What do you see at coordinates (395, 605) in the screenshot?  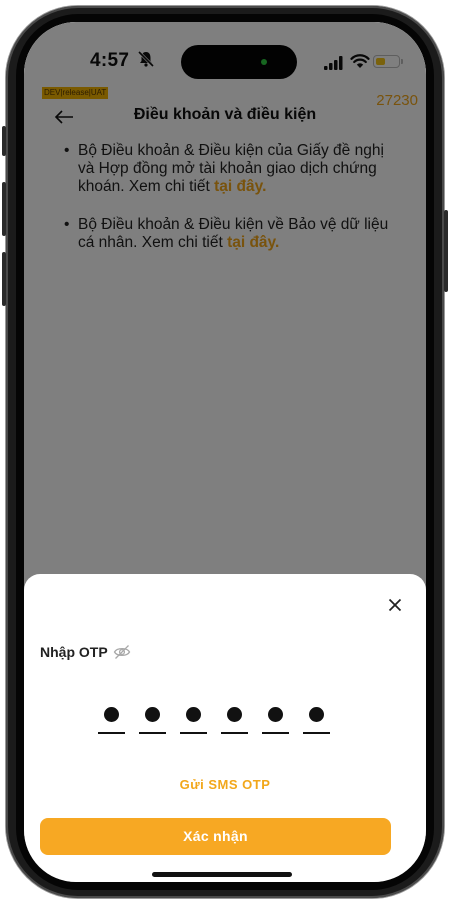 I see `close-icon` at bounding box center [395, 605].